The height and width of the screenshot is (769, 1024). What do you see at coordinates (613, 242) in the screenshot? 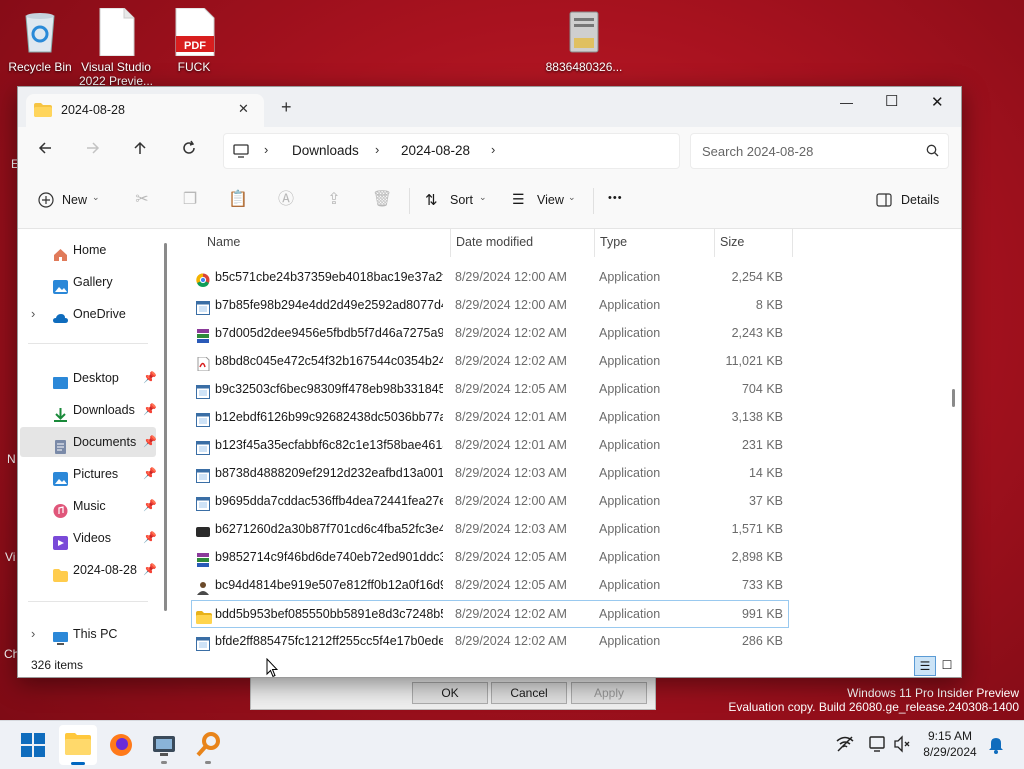
I see `column-header-type: Type` at bounding box center [613, 242].